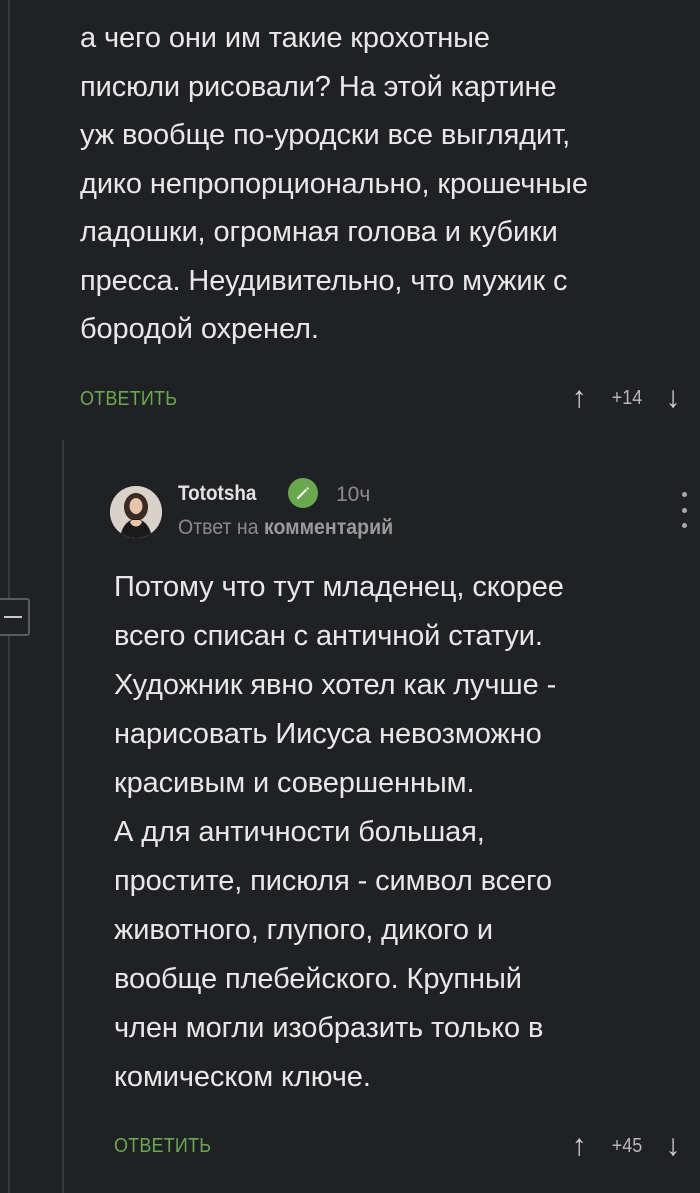  Describe the element at coordinates (9, 596) in the screenshot. I see `thread-line-root` at that location.